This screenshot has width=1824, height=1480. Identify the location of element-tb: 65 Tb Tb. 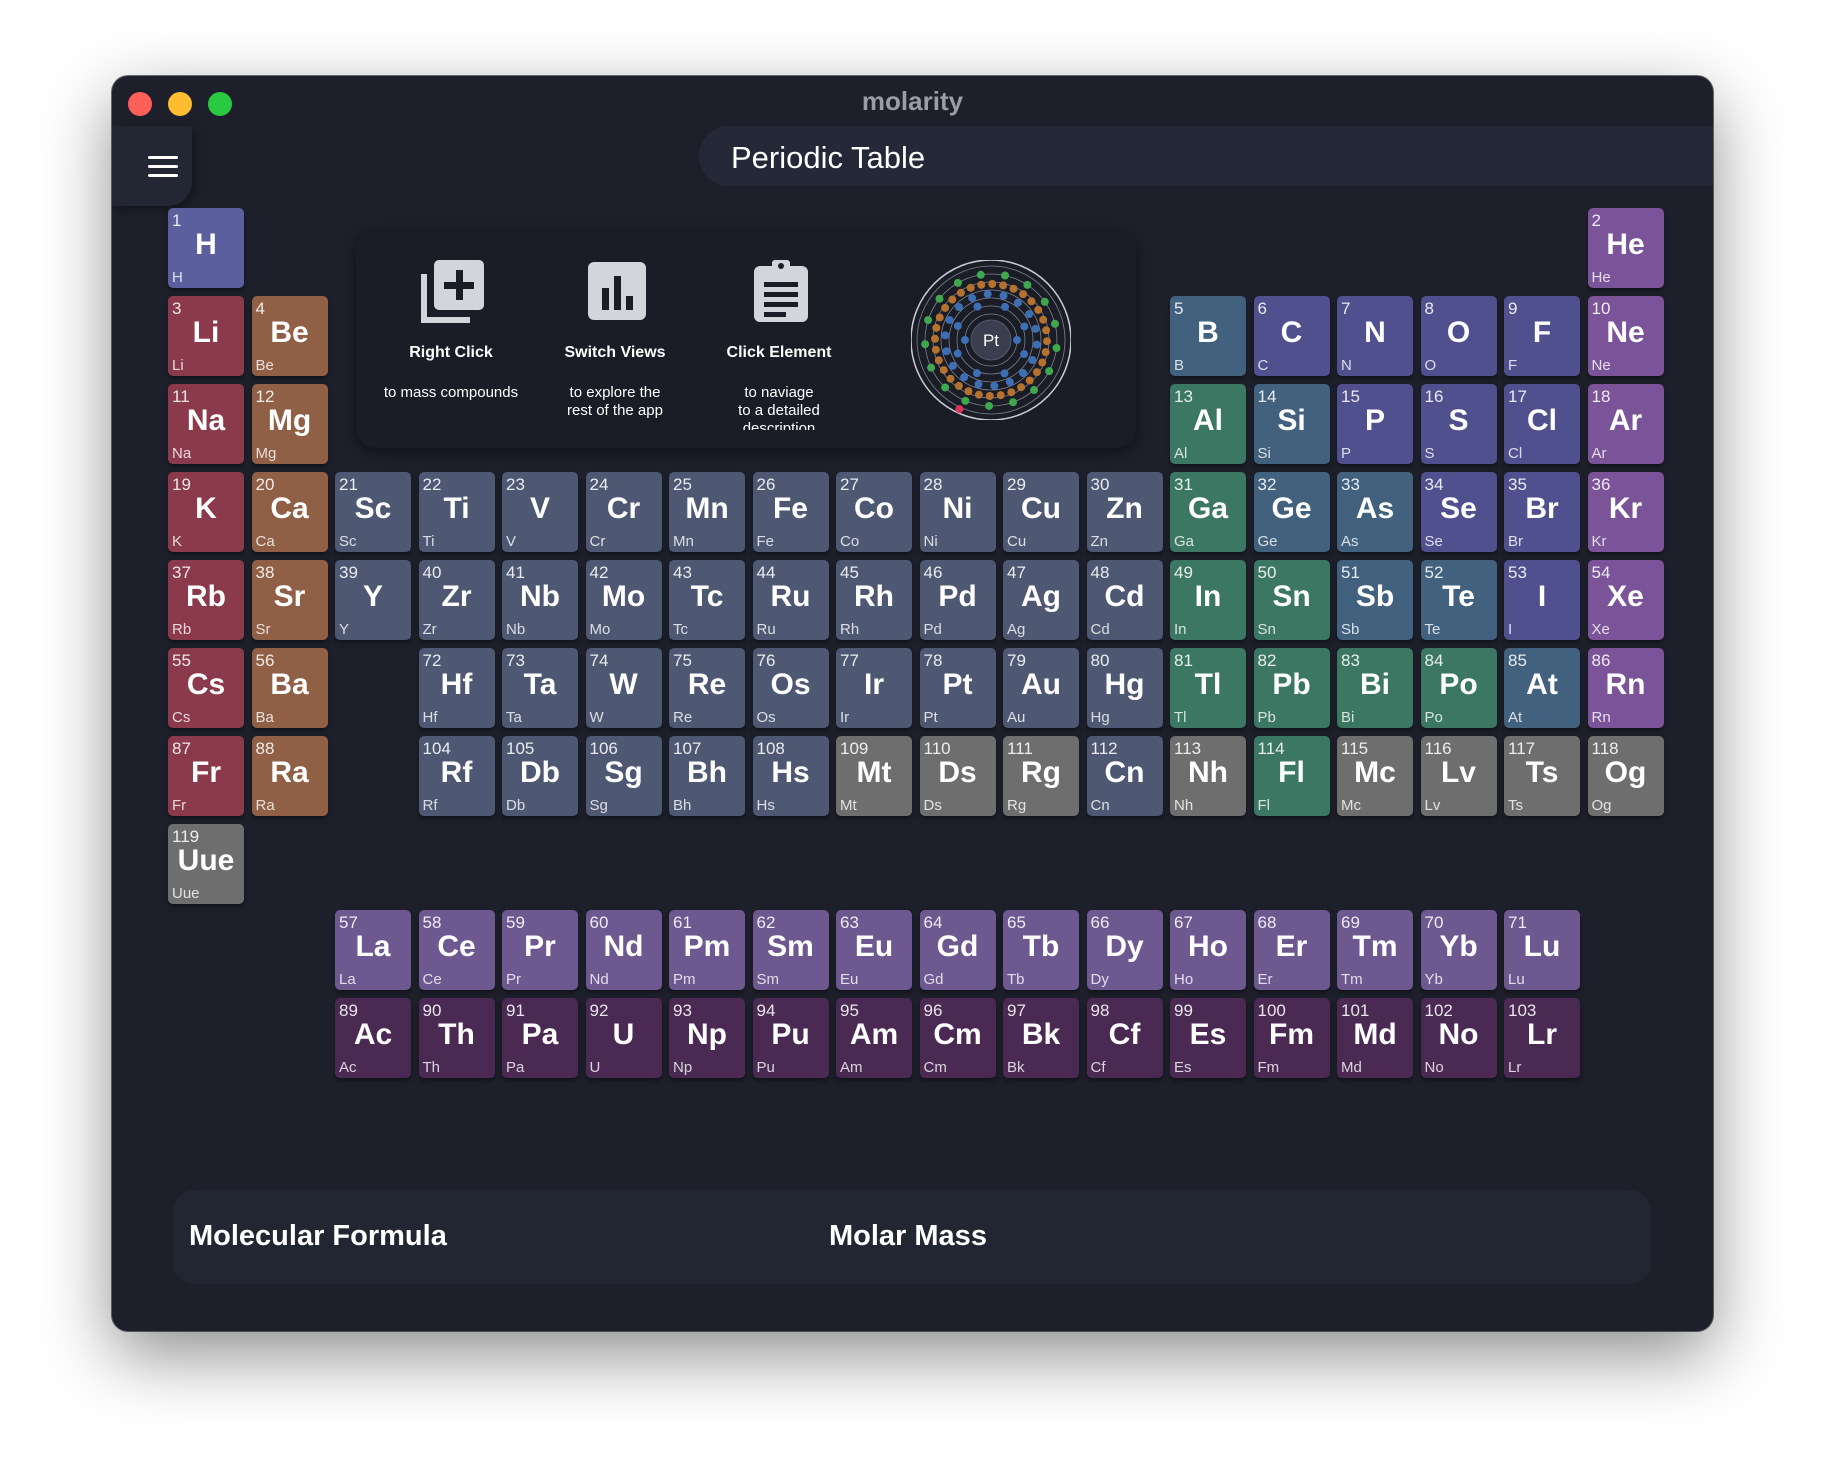
(1041, 950).